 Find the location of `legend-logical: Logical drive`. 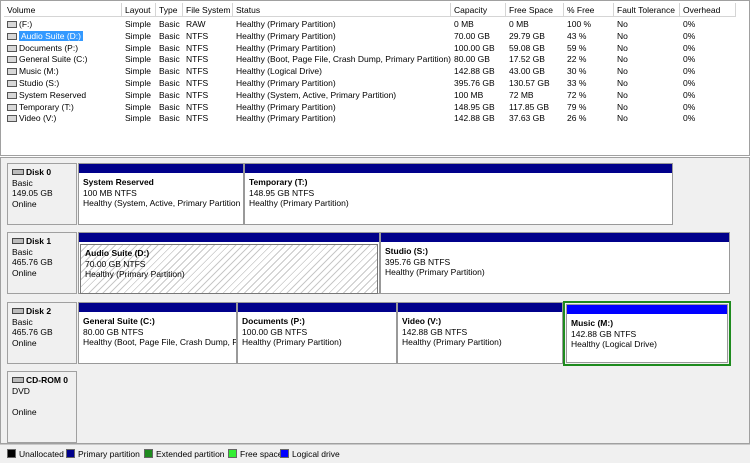

legend-logical: Logical drive is located at coordinates (310, 454).